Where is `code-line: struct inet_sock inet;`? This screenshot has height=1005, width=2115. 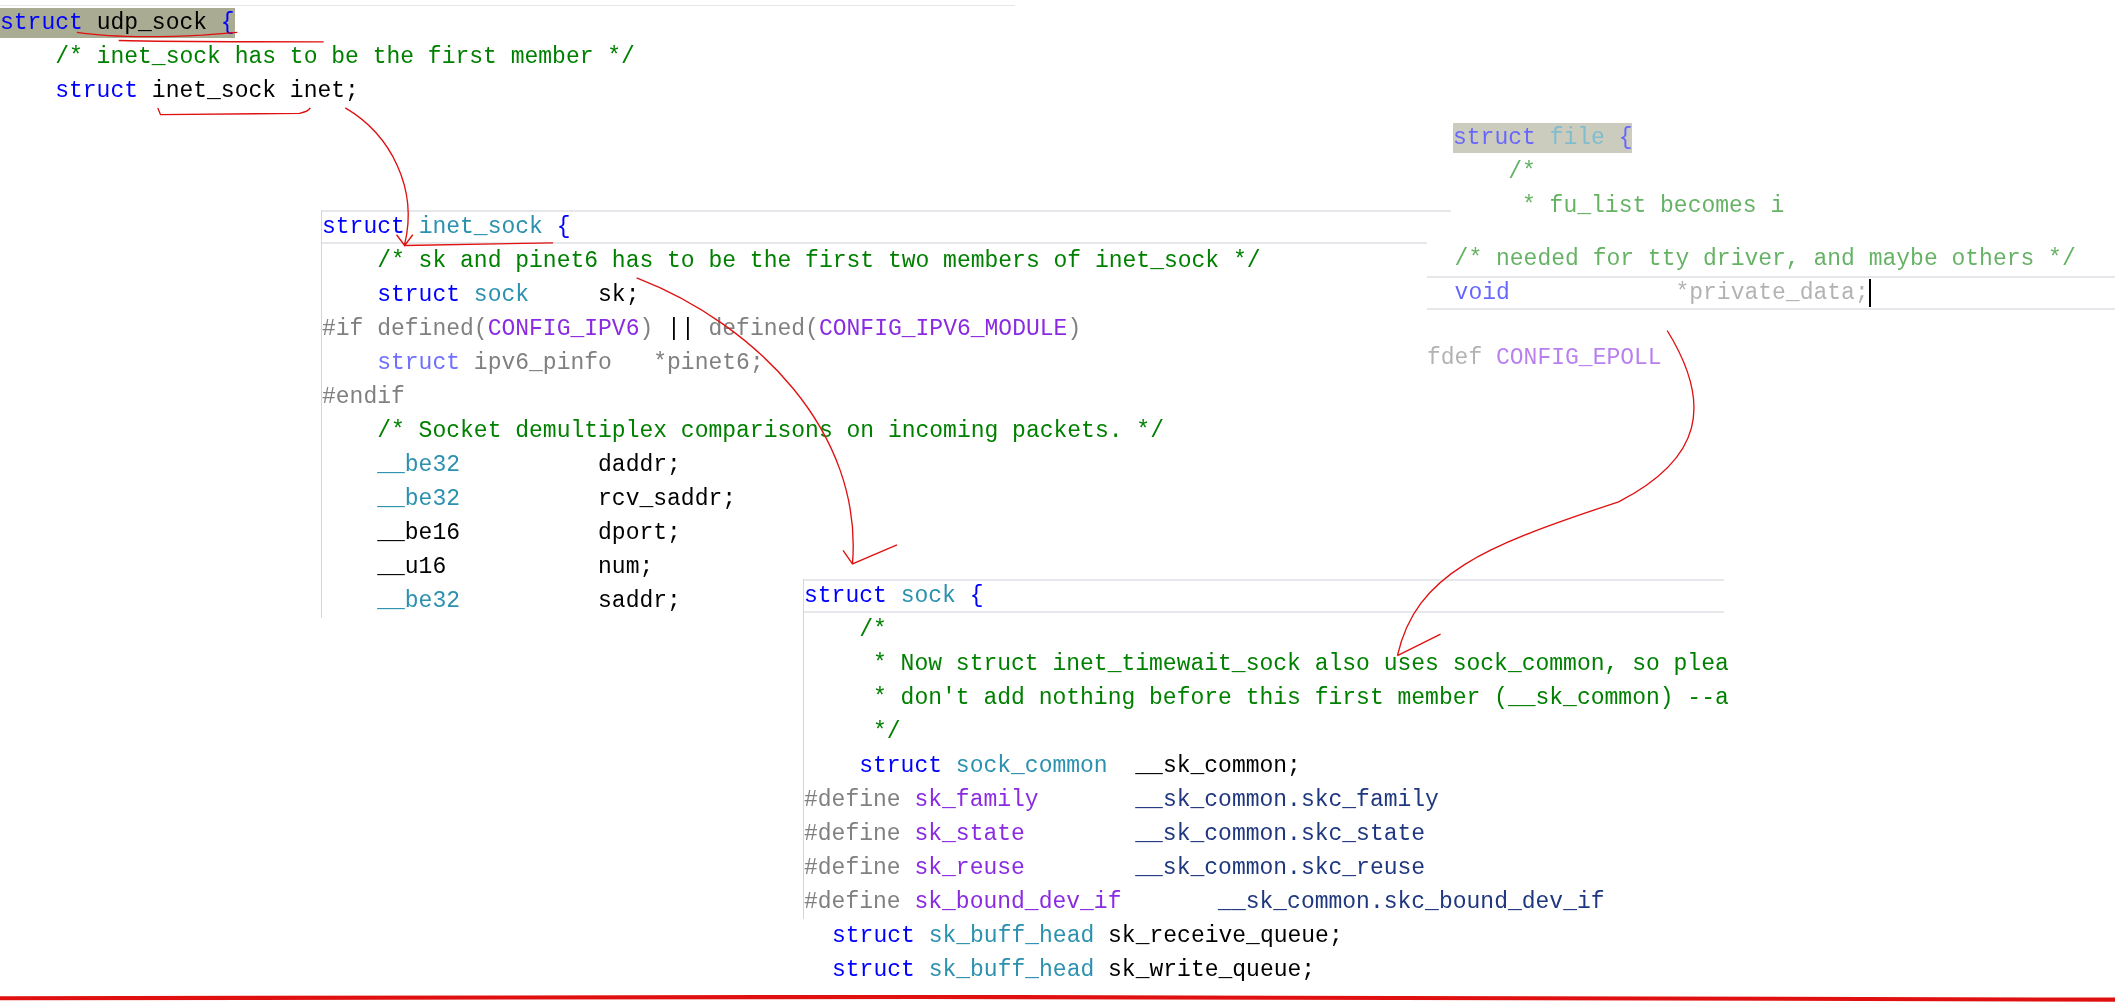 code-line: struct inet_sock inet; is located at coordinates (206, 91).